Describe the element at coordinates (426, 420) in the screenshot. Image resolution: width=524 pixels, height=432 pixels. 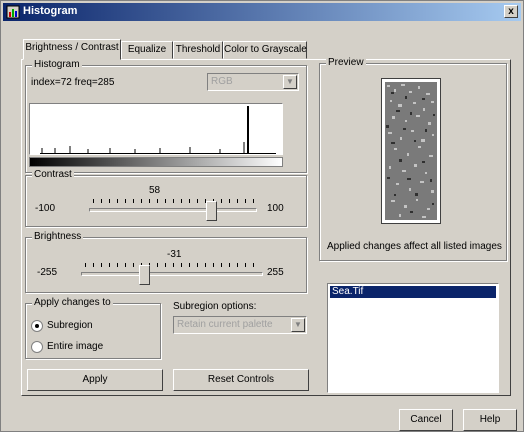
I see `cancel-button: Cancel` at that location.